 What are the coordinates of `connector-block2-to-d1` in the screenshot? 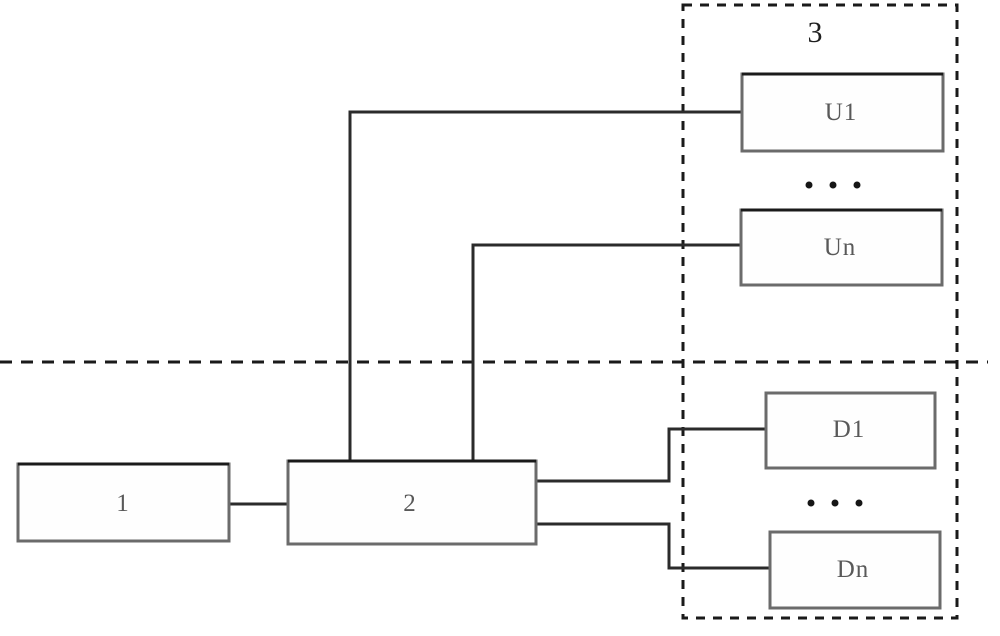 It's located at (651, 455).